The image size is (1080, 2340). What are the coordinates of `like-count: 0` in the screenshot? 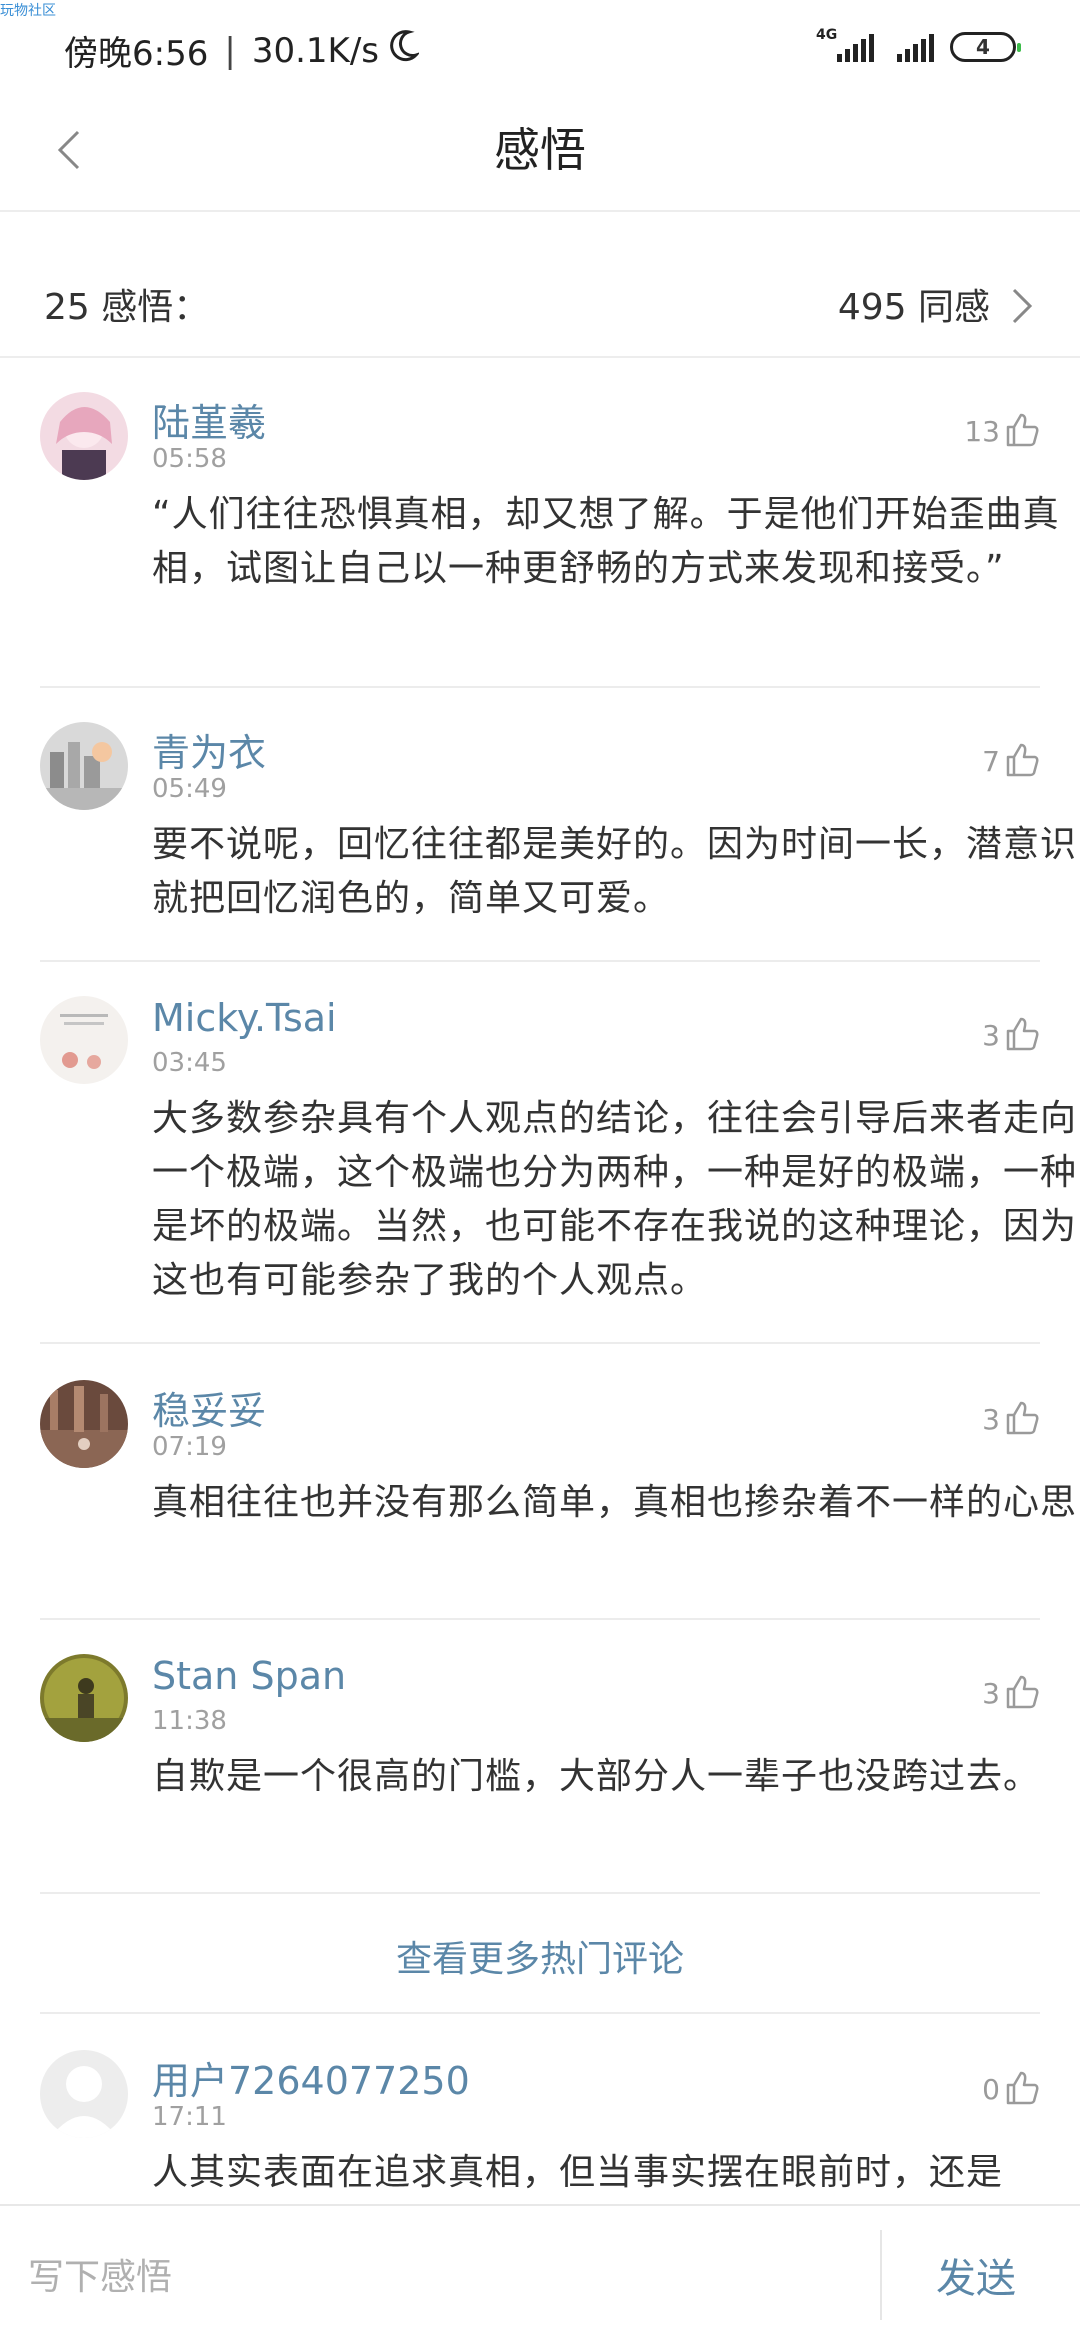 It's located at (991, 2089).